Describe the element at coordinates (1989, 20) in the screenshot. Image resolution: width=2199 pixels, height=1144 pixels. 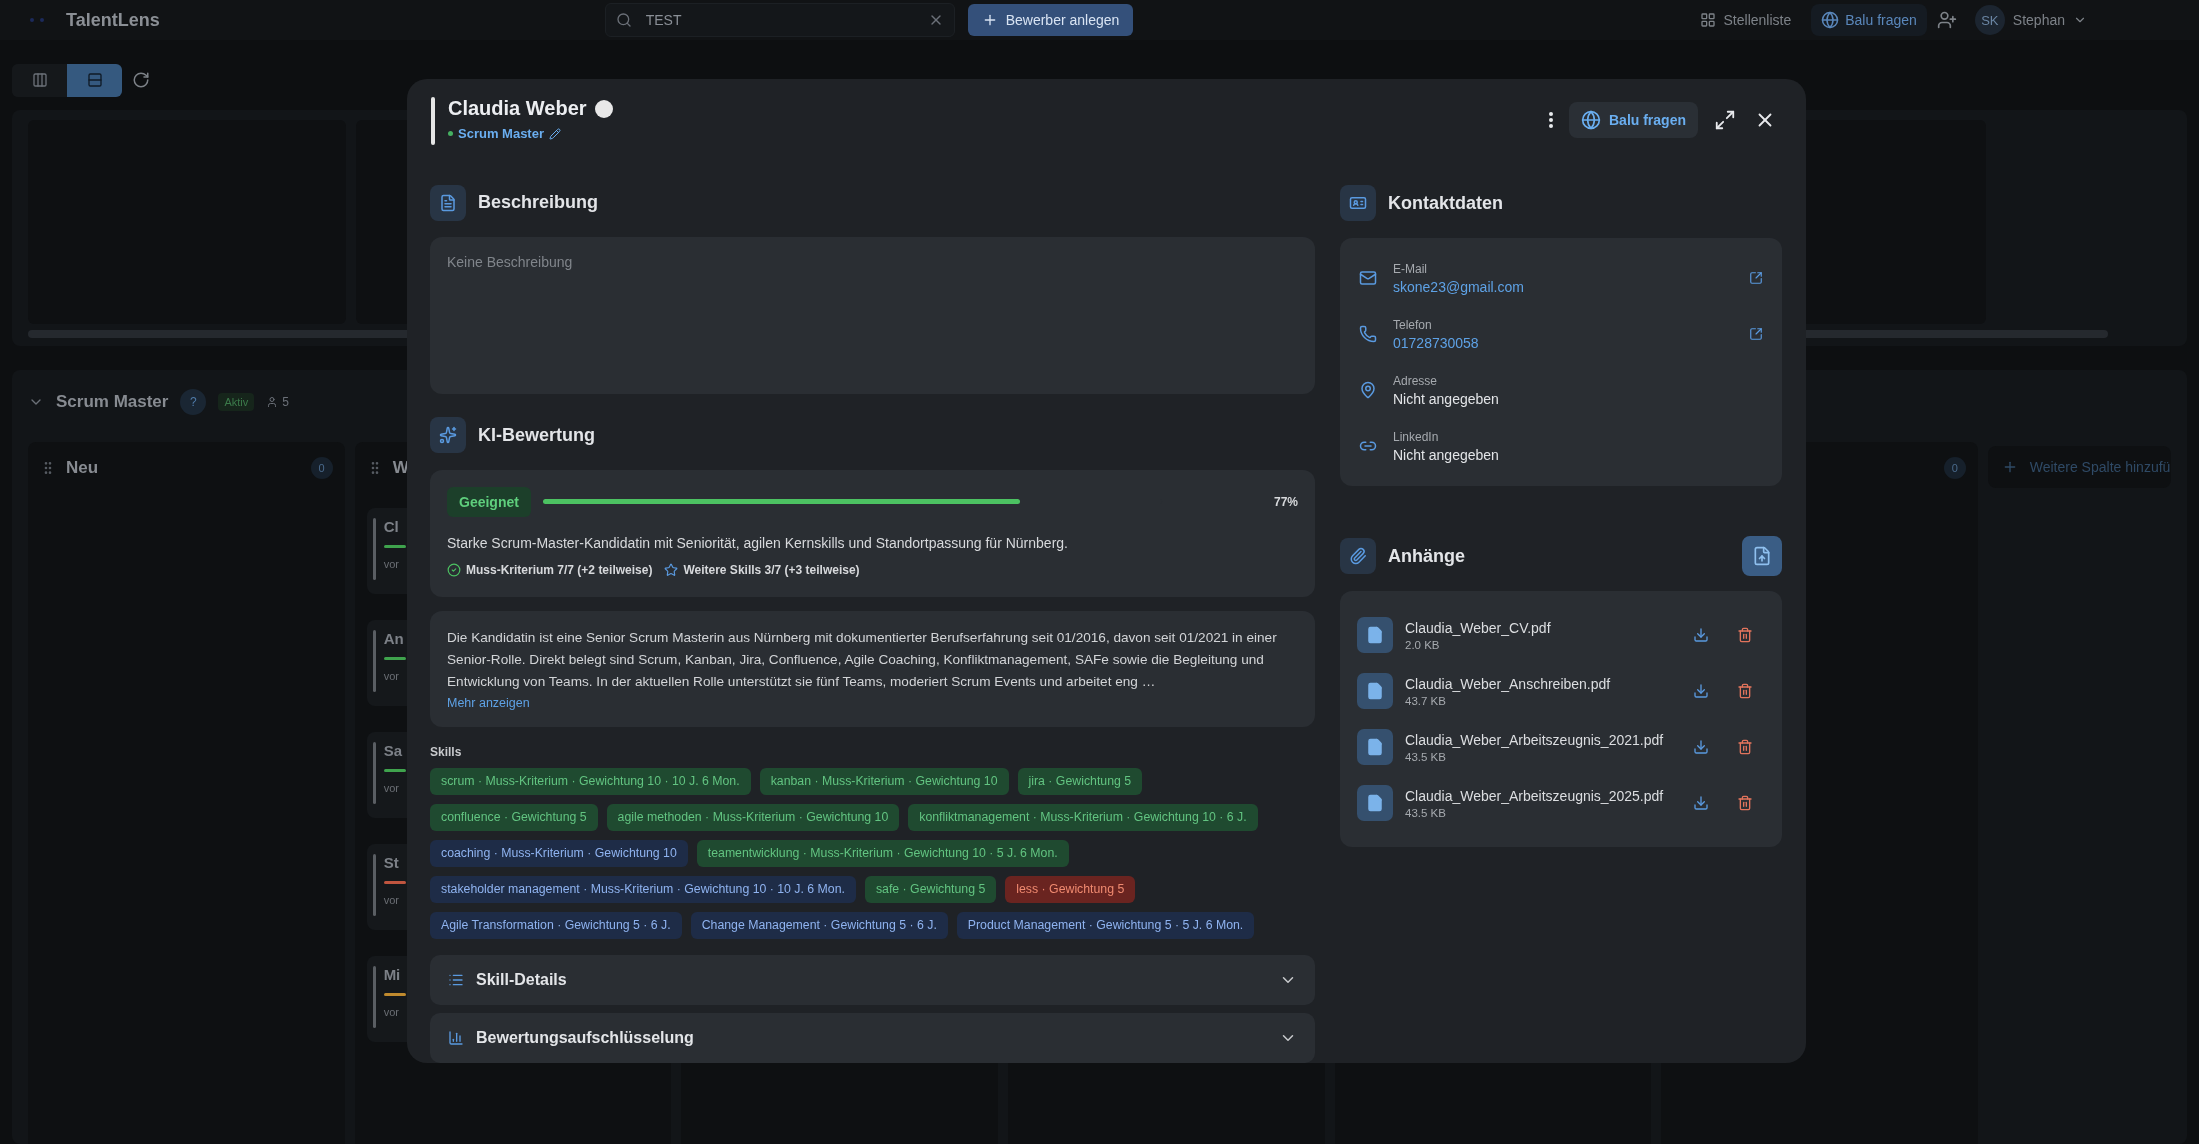
I see `avatar: SK` at that location.